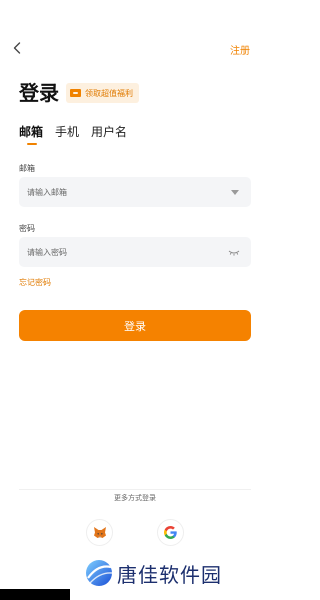 The width and height of the screenshot is (320, 600). I want to click on eye-closed-icon, so click(234, 252).